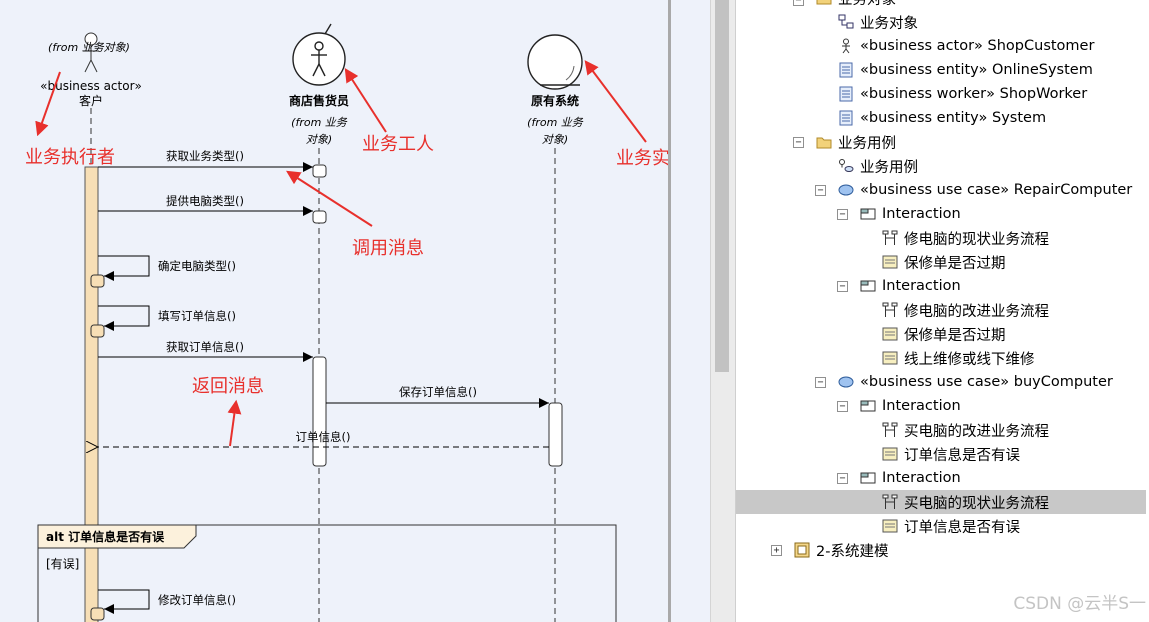  Describe the element at coordinates (856, 5) in the screenshot. I see `tree-item-business-objects-folder: 业务对象` at that location.